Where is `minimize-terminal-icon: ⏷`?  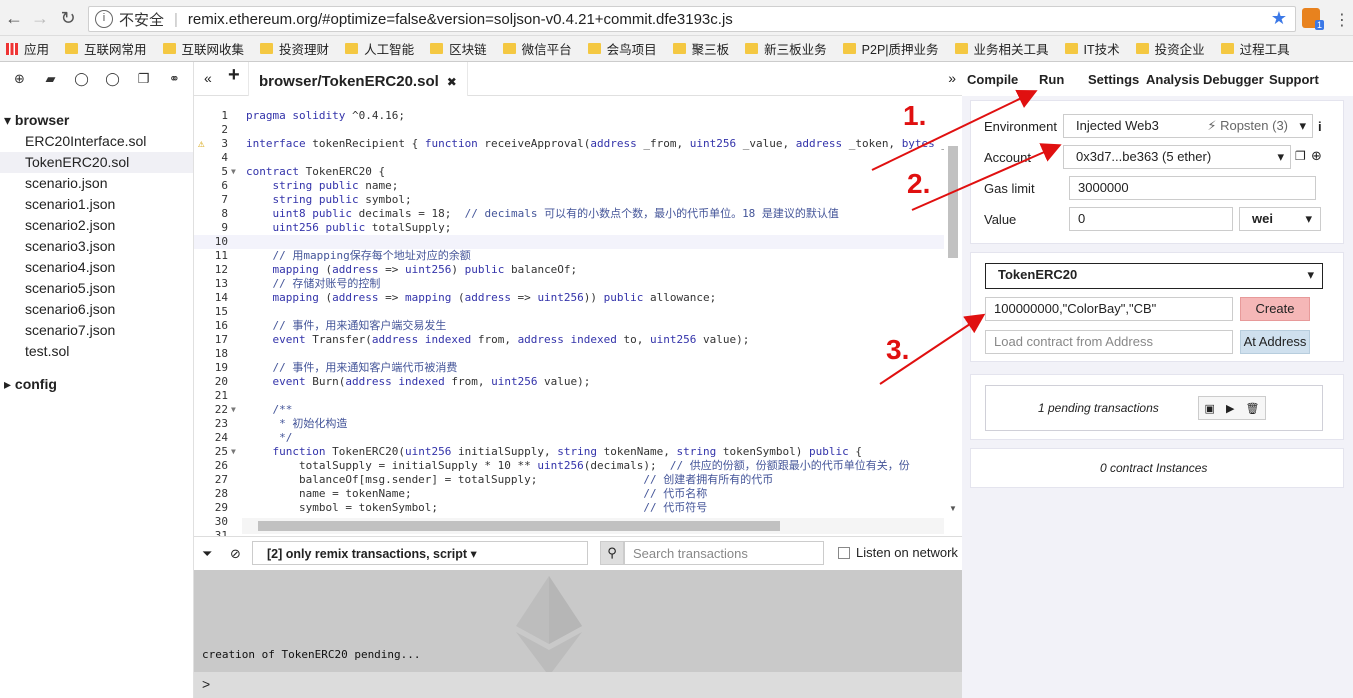 minimize-terminal-icon: ⏷ is located at coordinates (207, 554).